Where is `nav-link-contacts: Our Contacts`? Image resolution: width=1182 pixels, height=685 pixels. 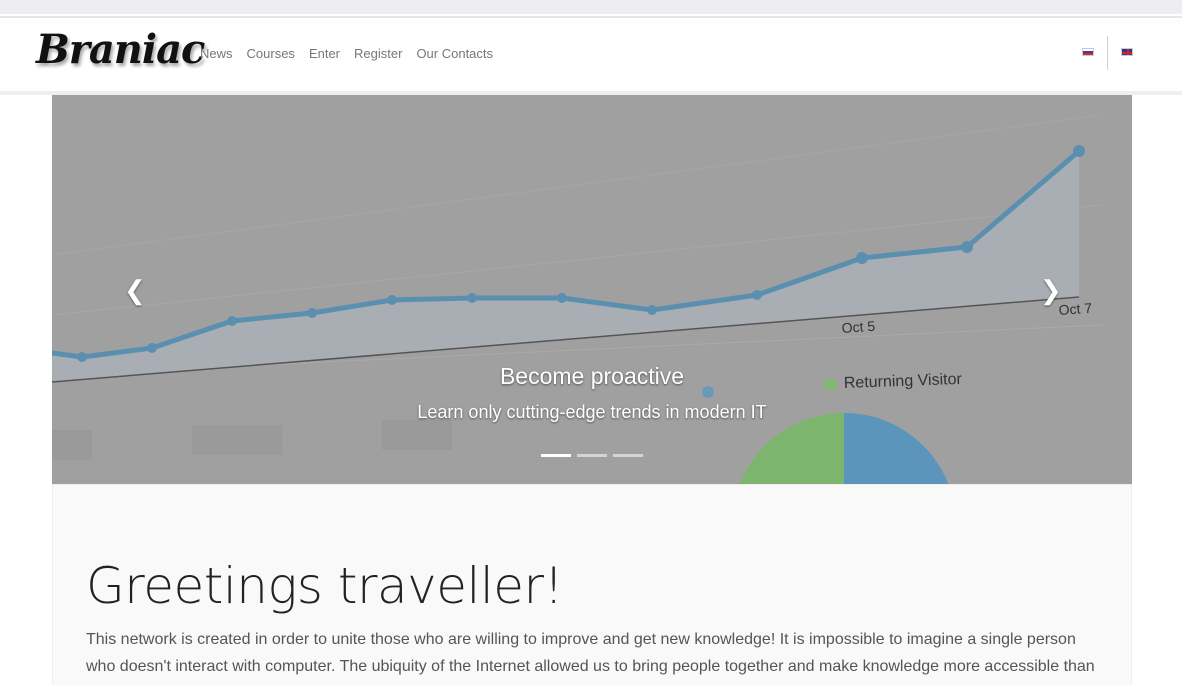 nav-link-contacts: Our Contacts is located at coordinates (454, 53).